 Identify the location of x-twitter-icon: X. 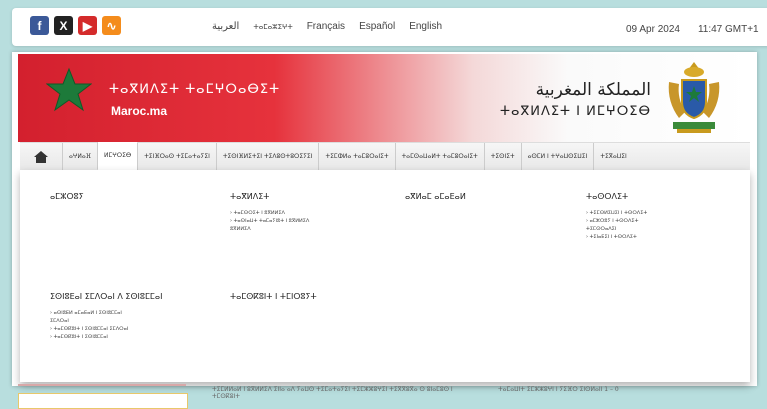
(63, 25).